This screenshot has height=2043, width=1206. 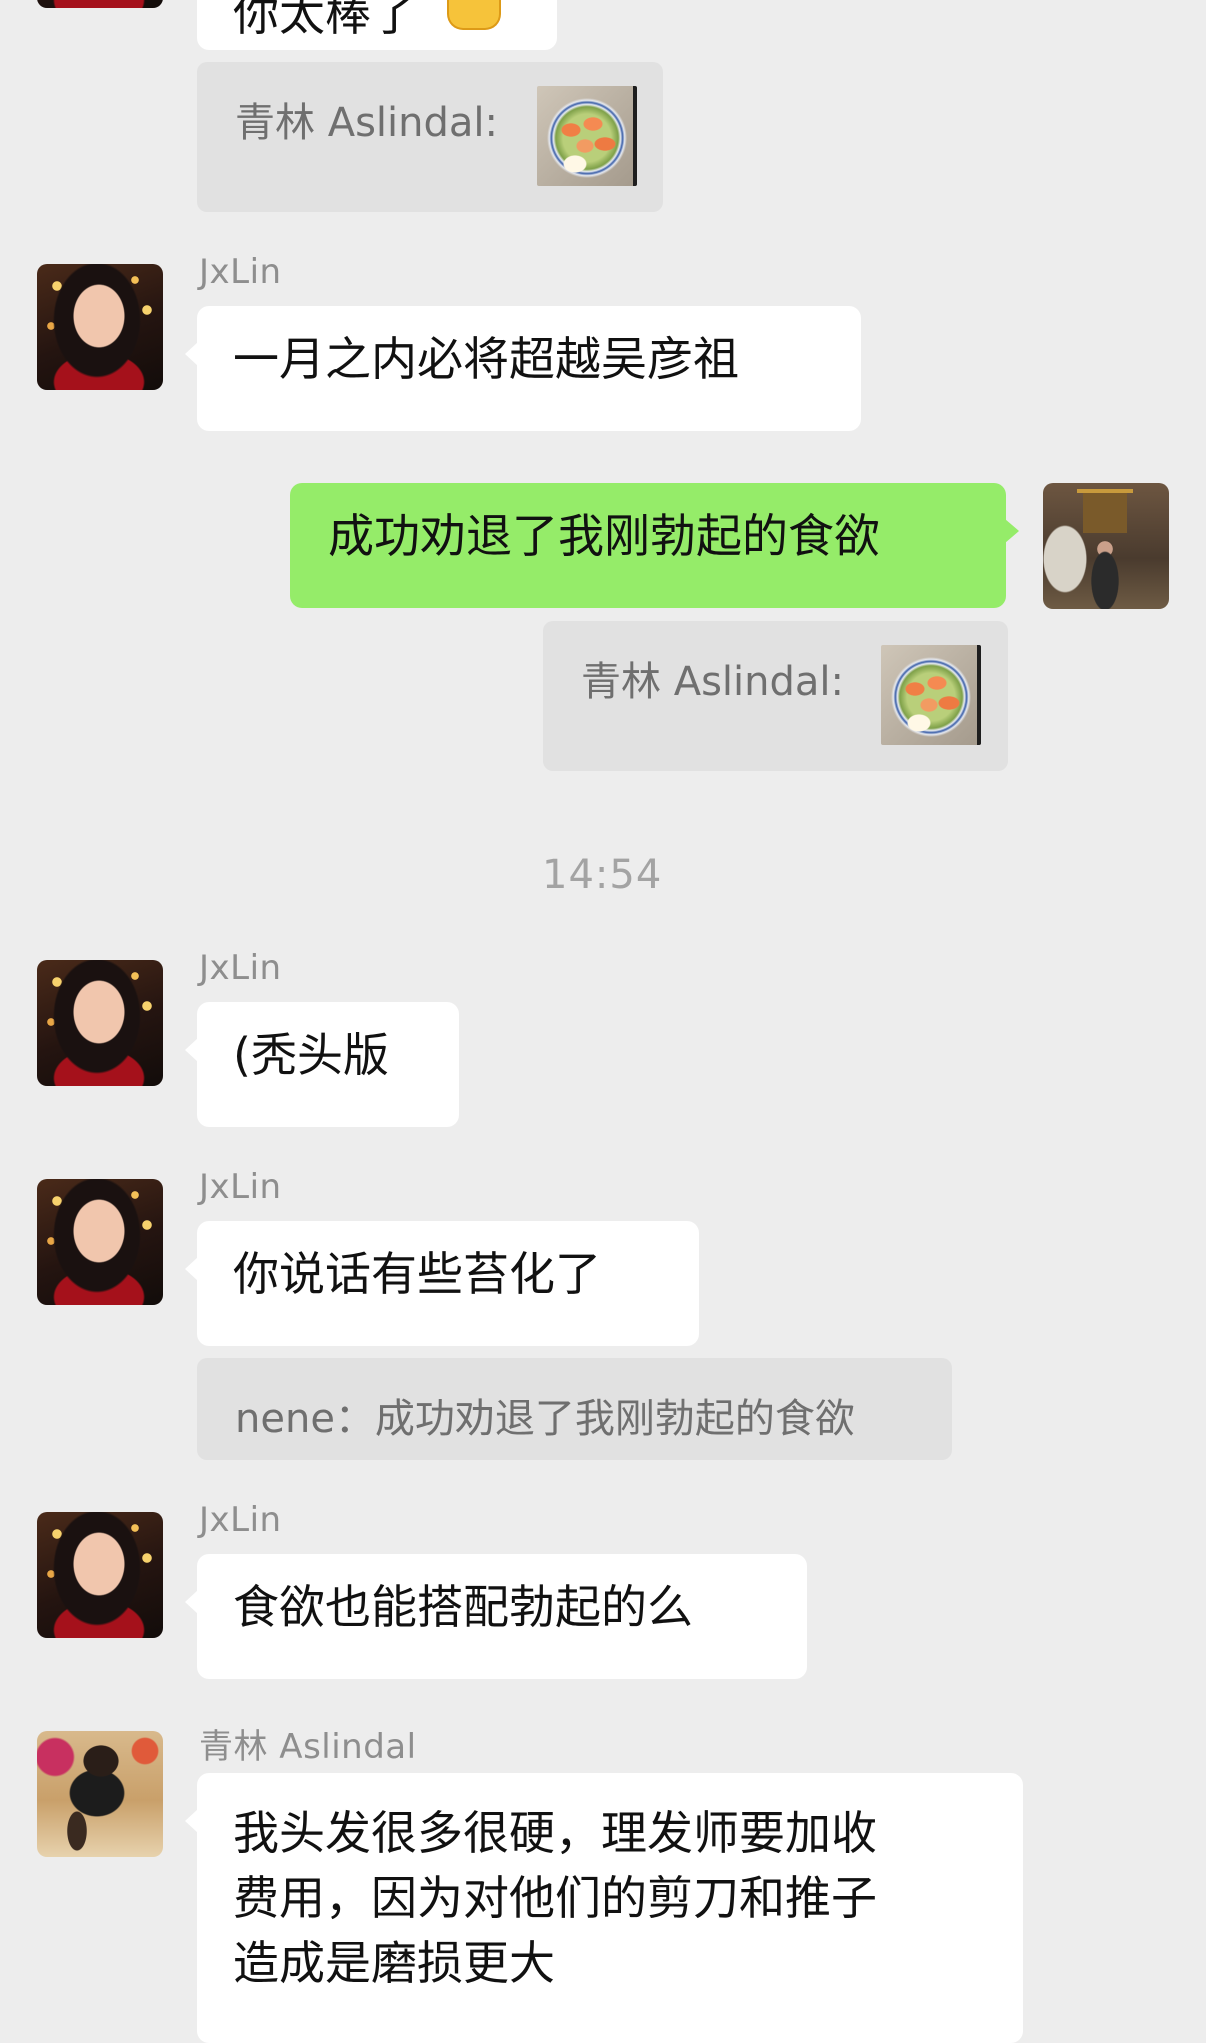 I want to click on message-text: 一月之内必将超越吴彦祖, so click(x=486, y=359).